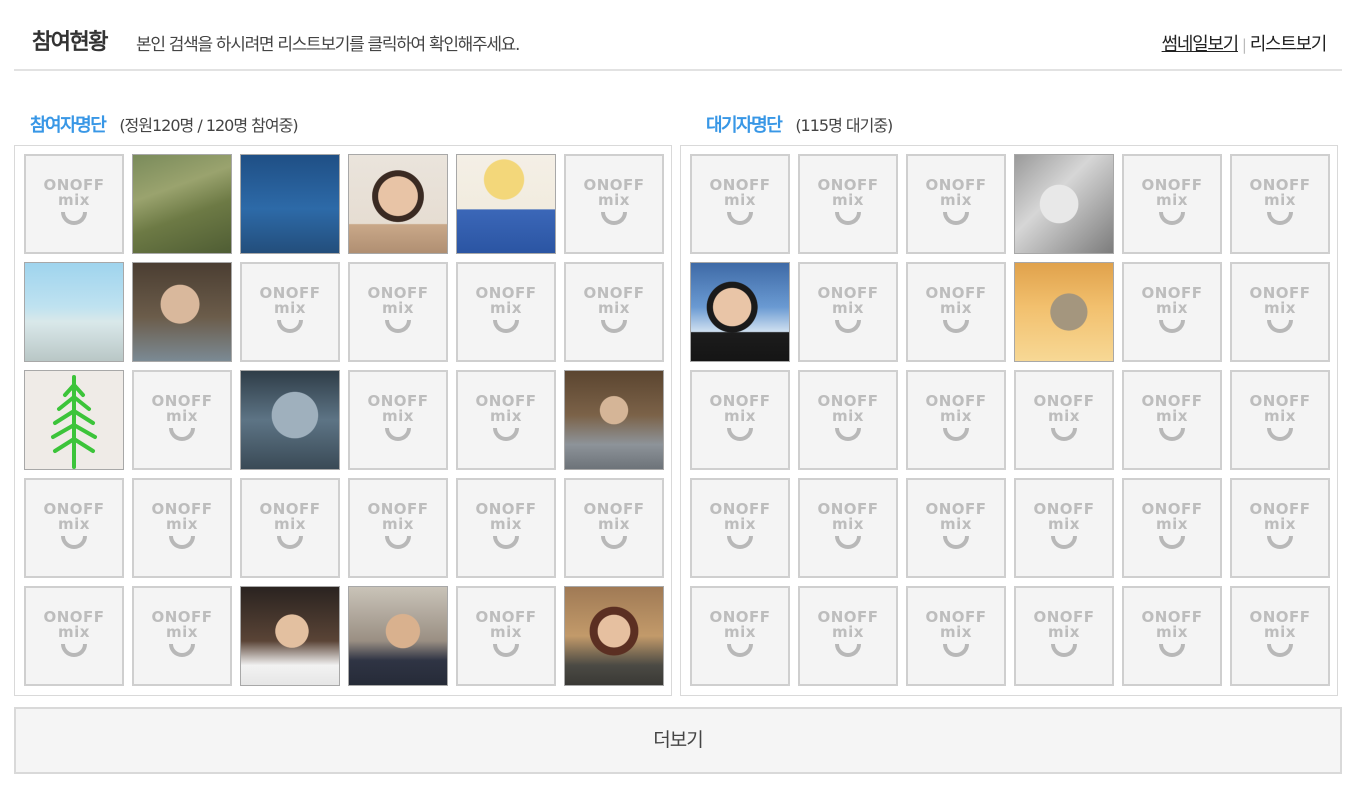  What do you see at coordinates (1289, 44) in the screenshot?
I see `list-view-link: 리스트보기` at bounding box center [1289, 44].